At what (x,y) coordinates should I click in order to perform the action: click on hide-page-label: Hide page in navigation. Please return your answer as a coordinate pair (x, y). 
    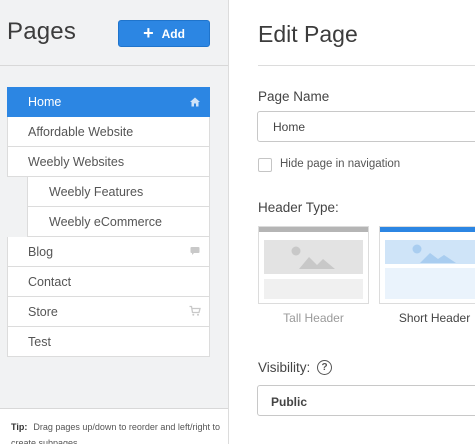
    Looking at the image, I should click on (340, 164).